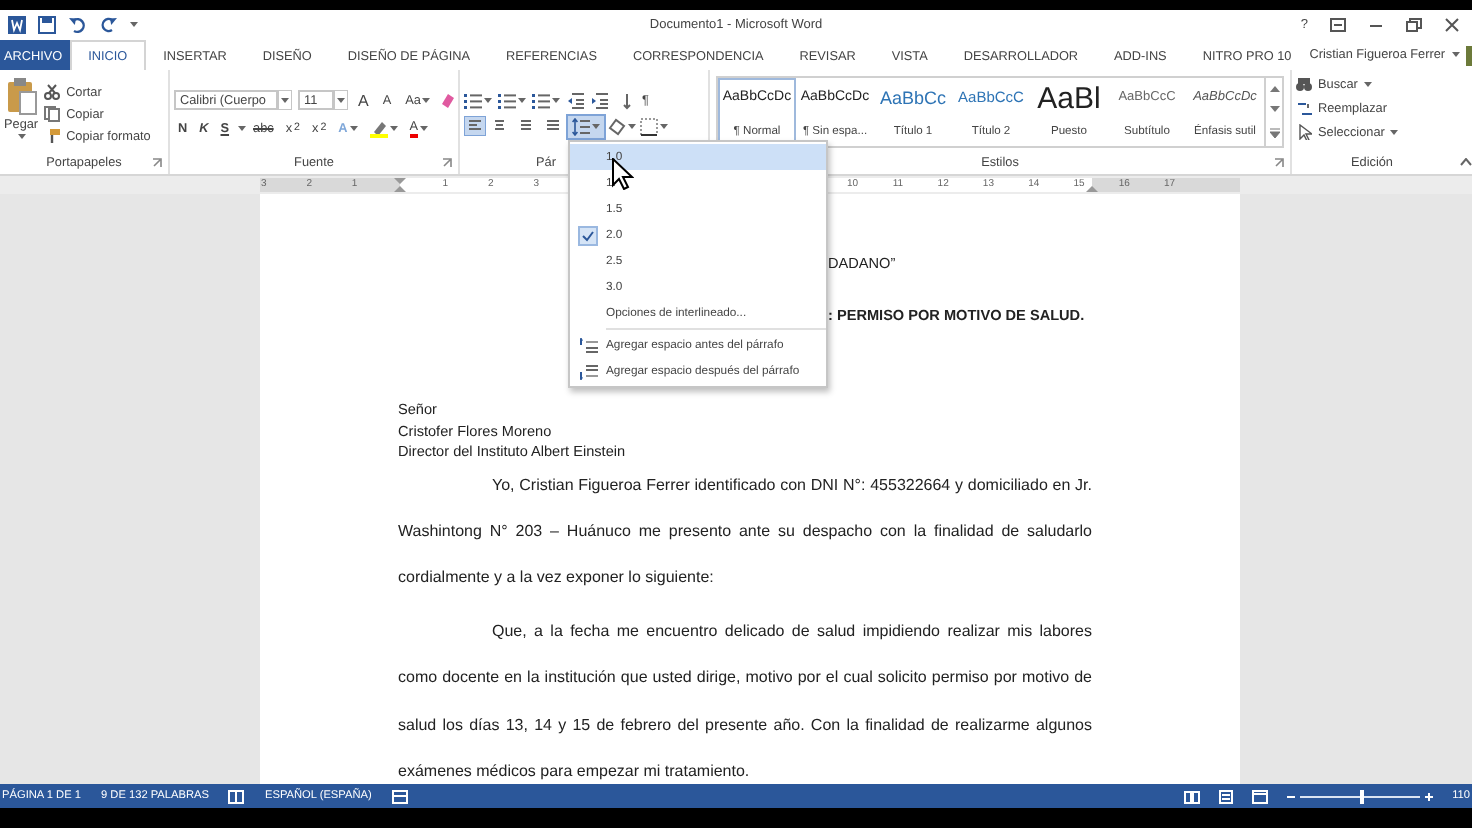 This screenshot has height=828, width=1472. I want to click on space-before-icon, so click(588, 345).